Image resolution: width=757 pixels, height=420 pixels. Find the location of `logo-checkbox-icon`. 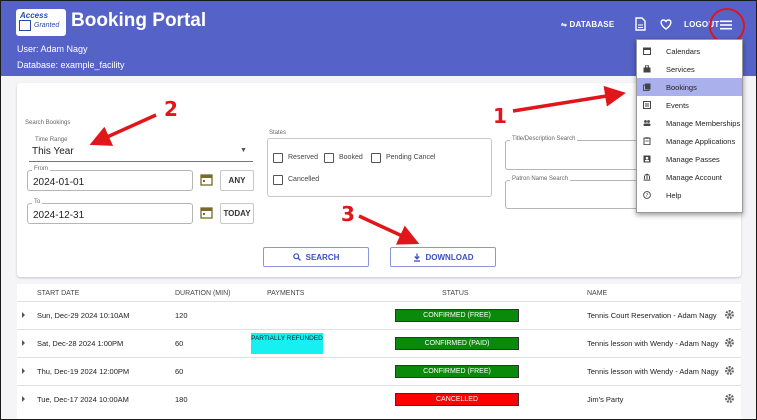

logo-checkbox-icon is located at coordinates (25, 25).